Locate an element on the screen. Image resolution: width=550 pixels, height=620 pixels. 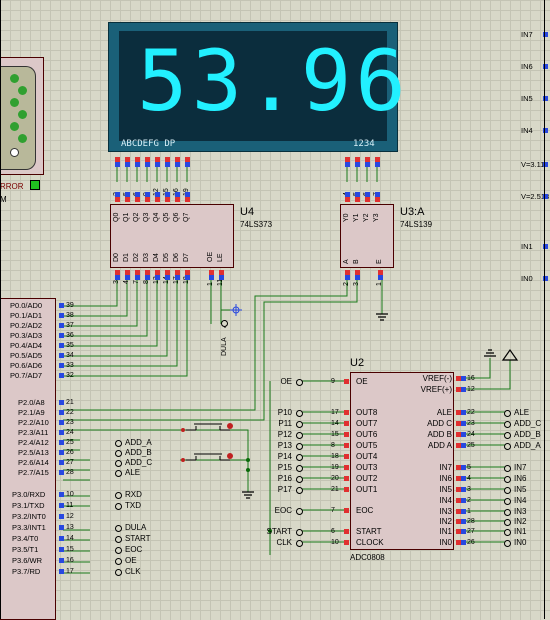
u1-p0-num: 36 is located at coordinates (70, 335).